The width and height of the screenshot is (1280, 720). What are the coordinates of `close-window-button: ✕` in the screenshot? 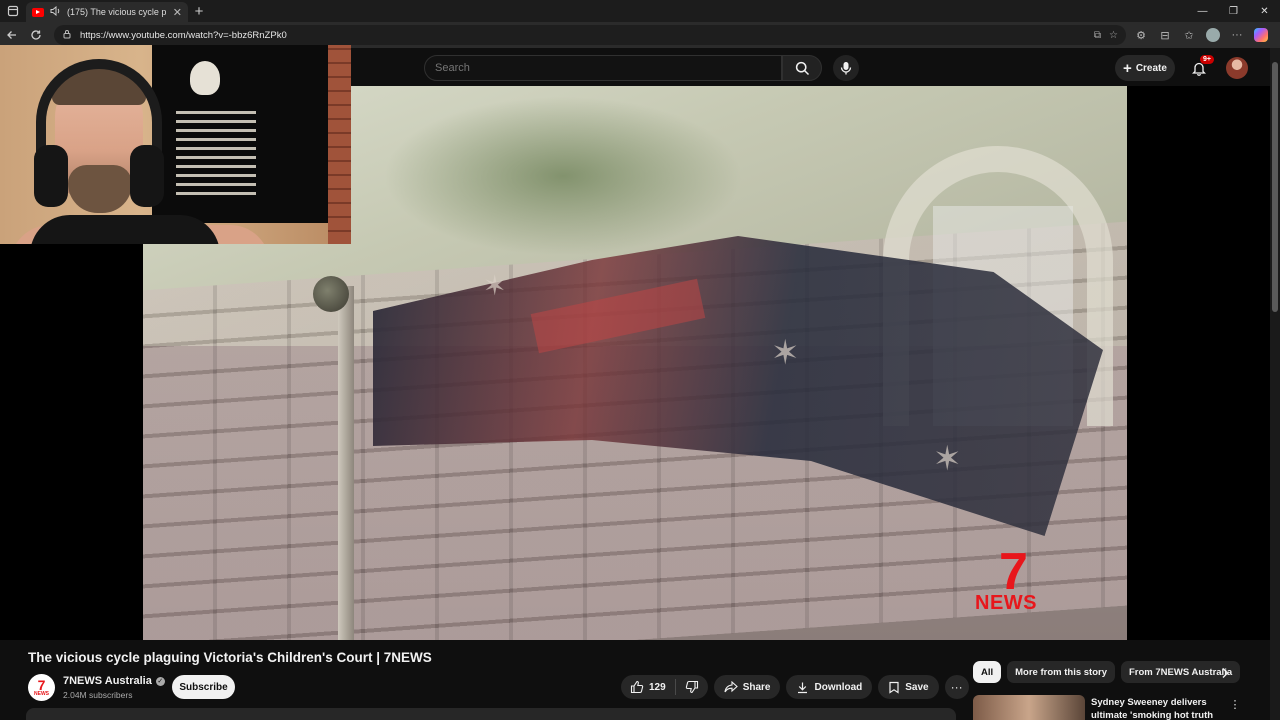 It's located at (1264, 11).